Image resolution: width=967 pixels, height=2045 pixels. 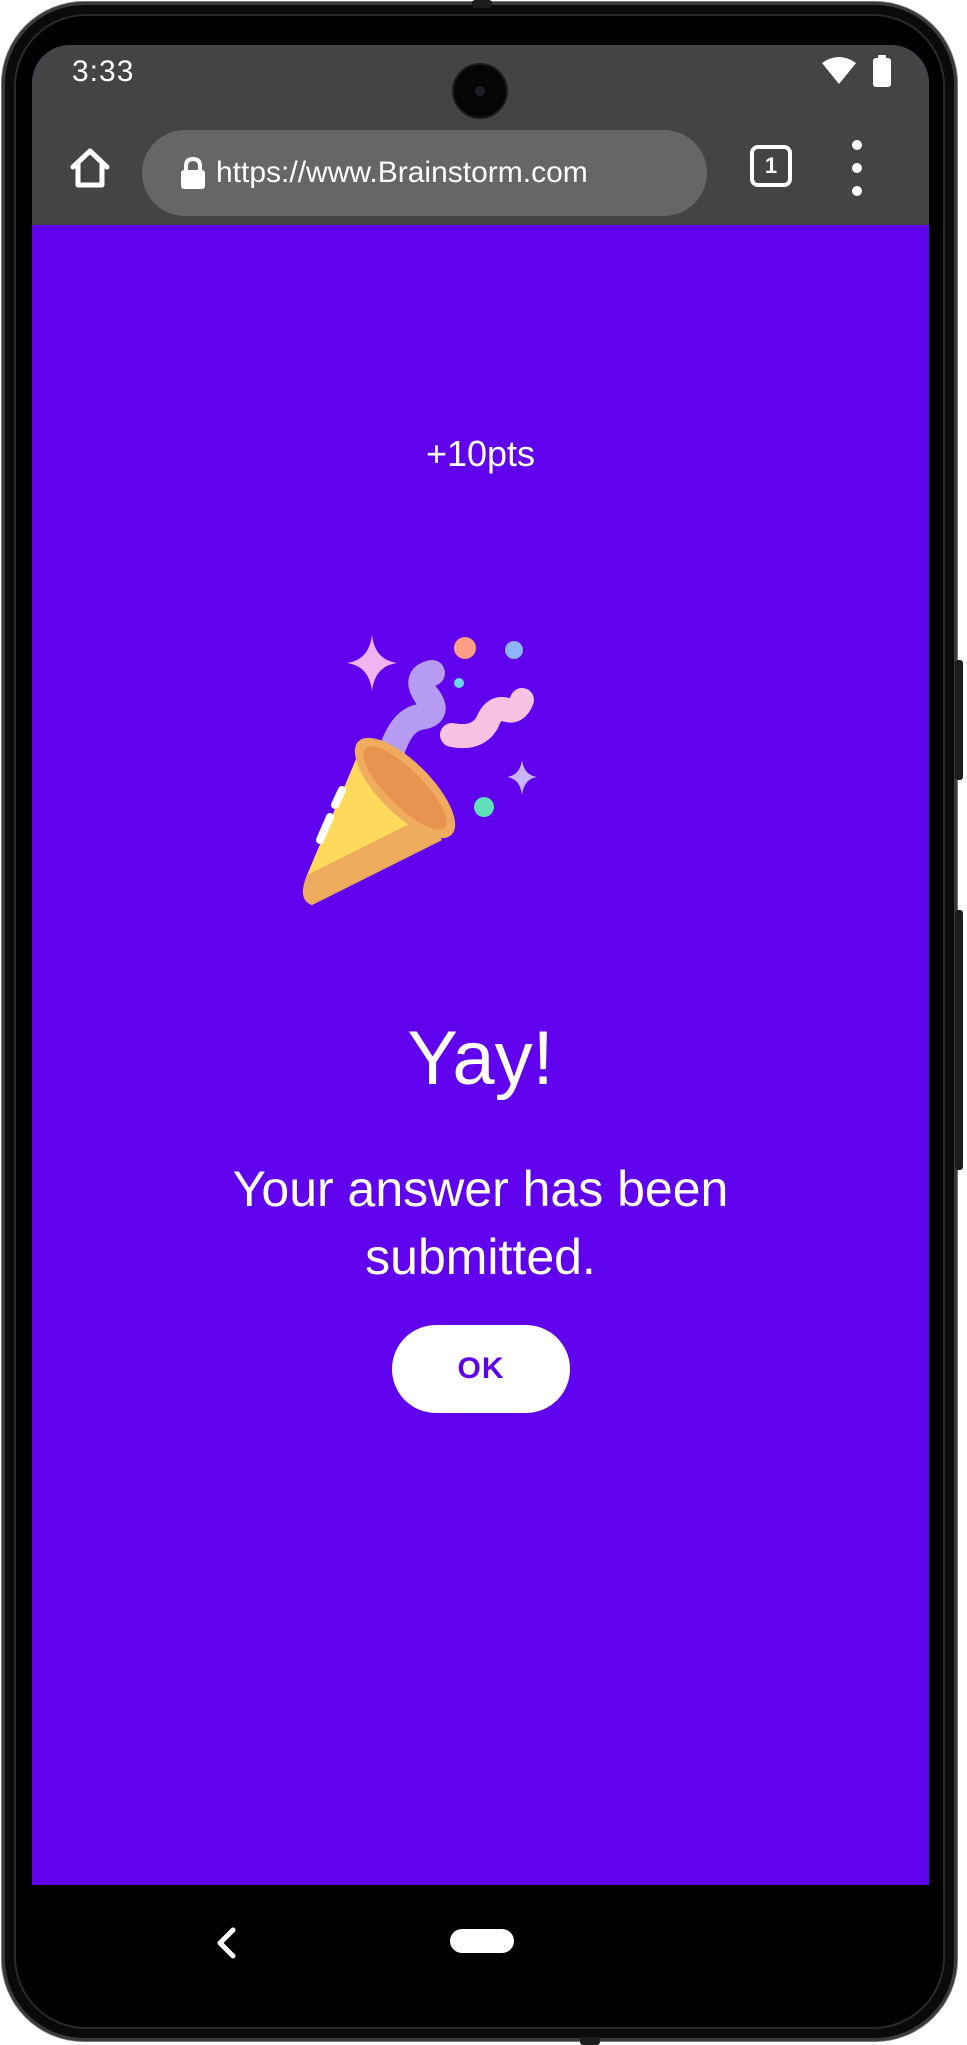 I want to click on status-icons, so click(x=856, y=73).